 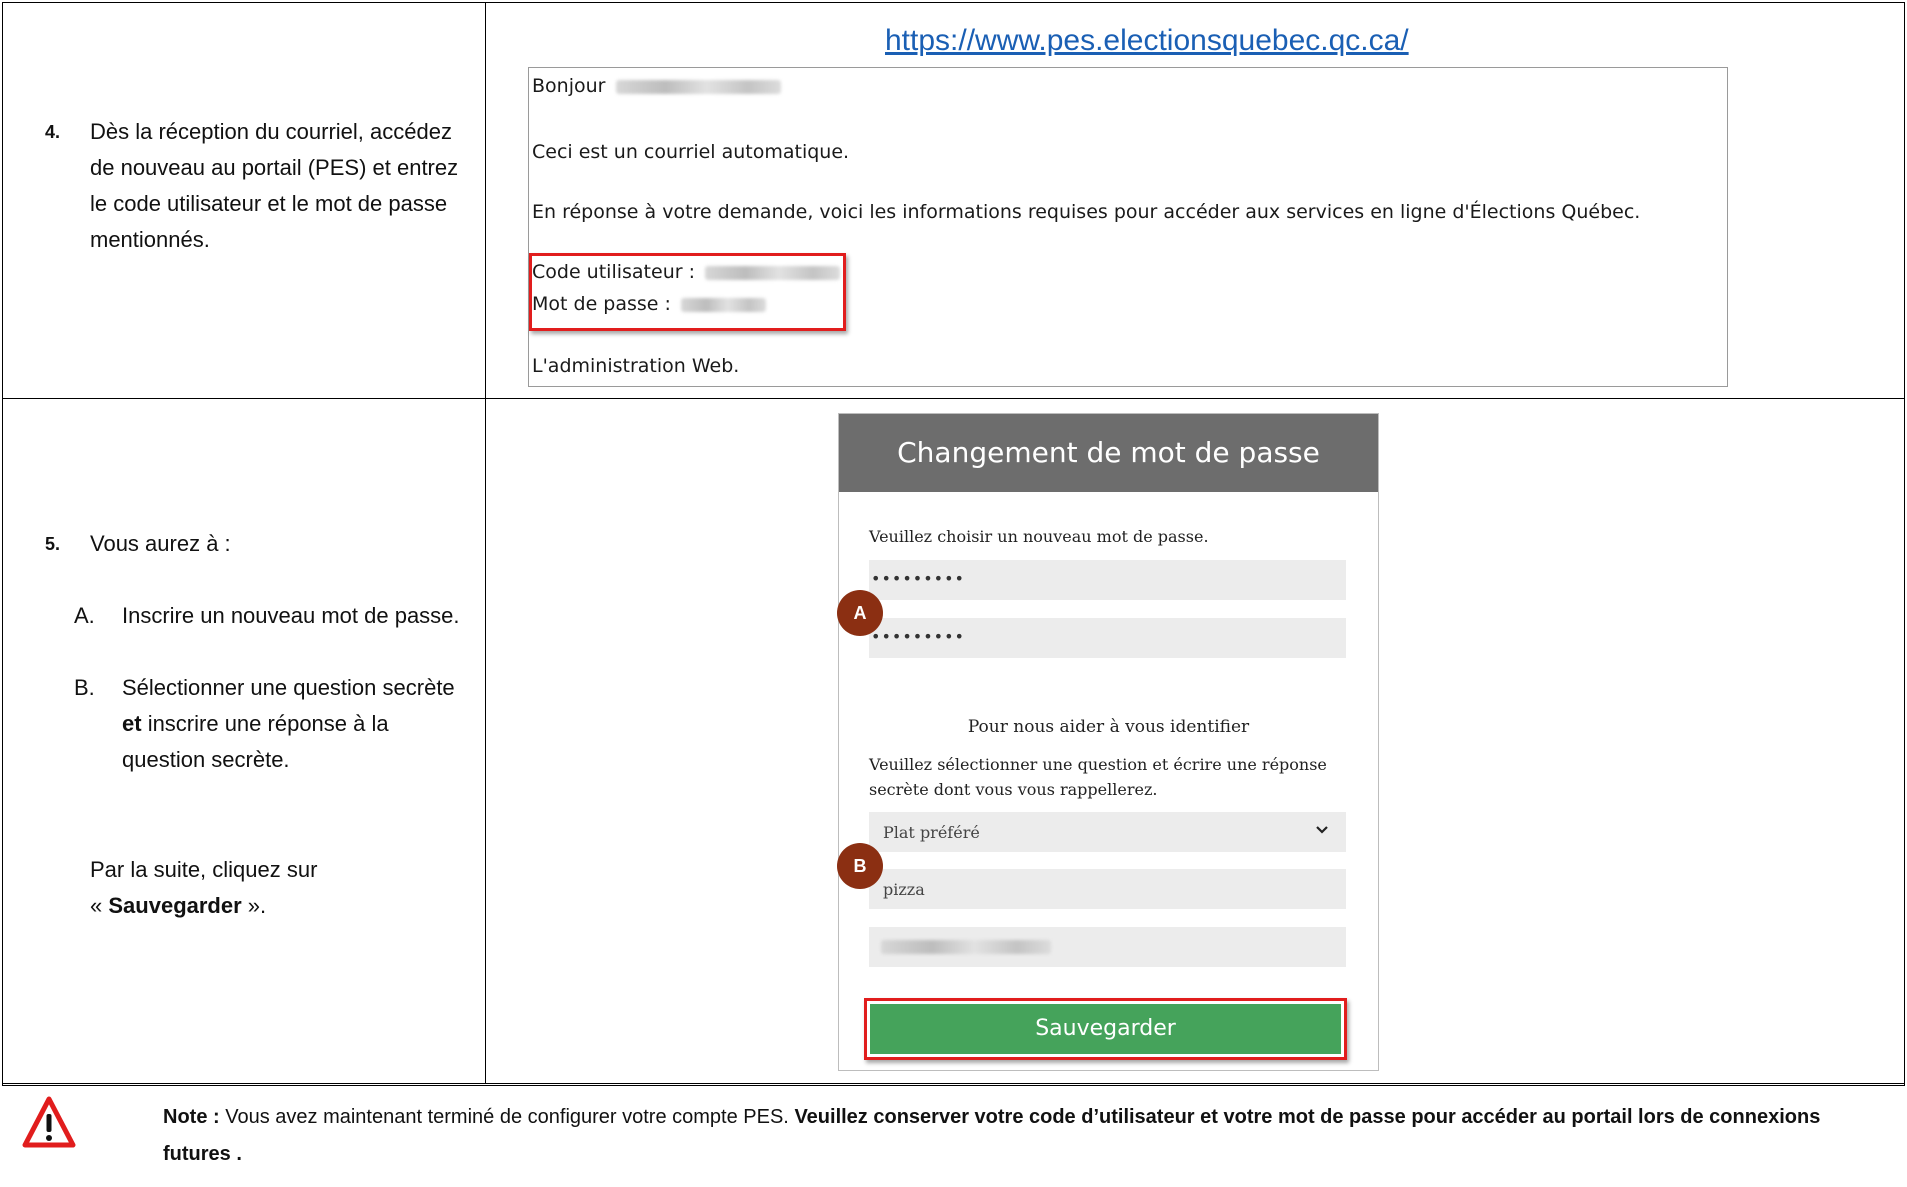 I want to click on greeting-line: Bonjour, so click(x=656, y=86).